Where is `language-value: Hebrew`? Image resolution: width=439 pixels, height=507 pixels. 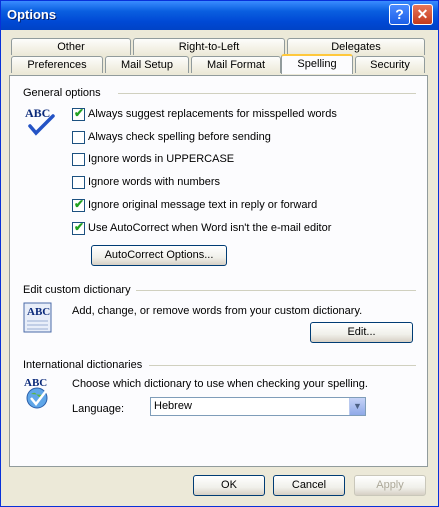
language-value: Hebrew is located at coordinates (173, 406).